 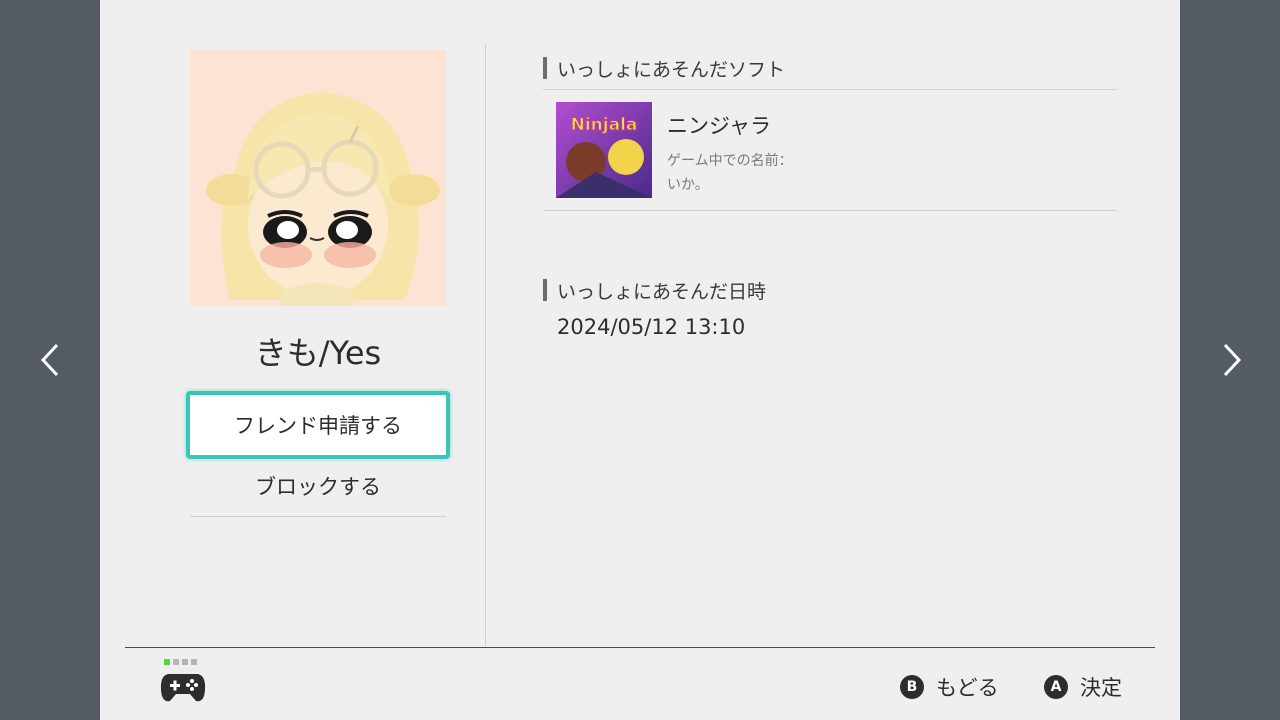 I want to click on friend-request-button: フレンド申請する, so click(x=318, y=425).